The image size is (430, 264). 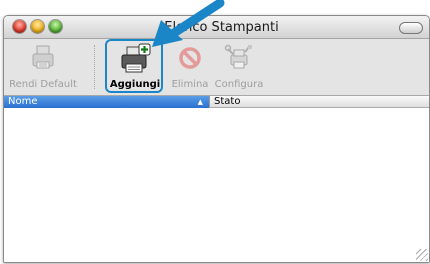 What do you see at coordinates (43, 60) in the screenshot?
I see `printer-default-icon` at bounding box center [43, 60].